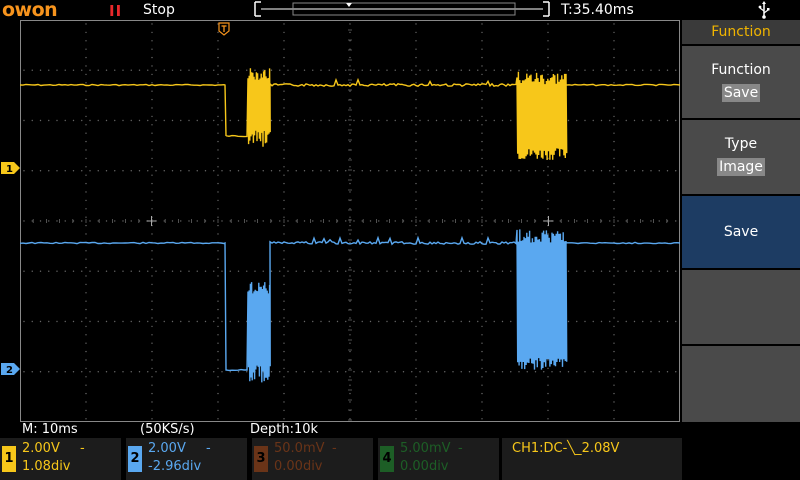 Image resolution: width=800 pixels, height=480 pixels. What do you see at coordinates (41, 448) in the screenshot?
I see `ch1-scale: 2.00V` at bounding box center [41, 448].